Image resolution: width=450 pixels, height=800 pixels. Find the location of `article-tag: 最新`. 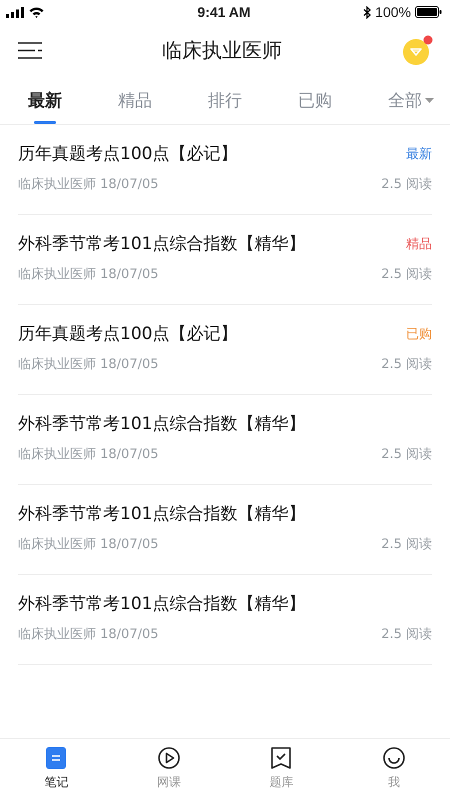

article-tag: 最新 is located at coordinates (419, 153).